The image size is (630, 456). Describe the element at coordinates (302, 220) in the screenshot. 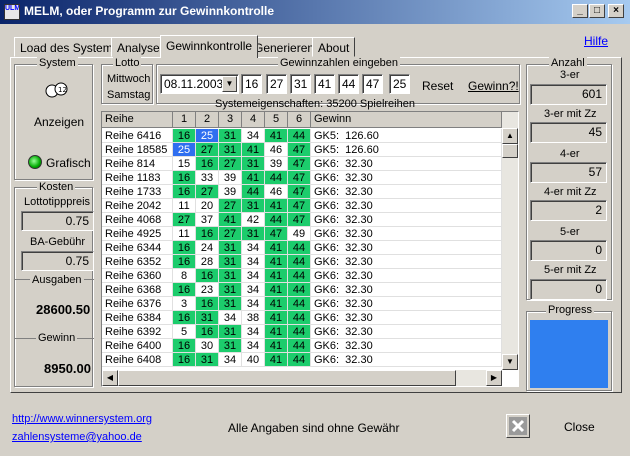

I see `table-row: Reihe 4068 27 37 41 42 44 47 GK6: 32.30` at that location.